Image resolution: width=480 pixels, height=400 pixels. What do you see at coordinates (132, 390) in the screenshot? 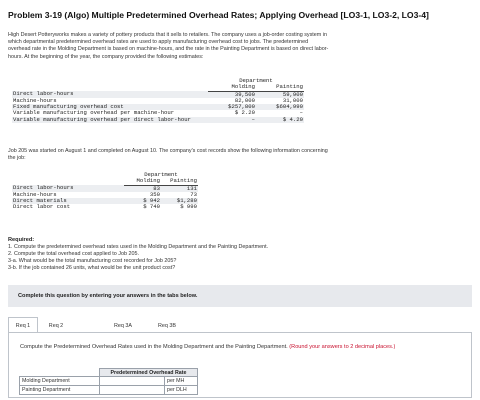
I see `painting-rate-input` at bounding box center [132, 390].